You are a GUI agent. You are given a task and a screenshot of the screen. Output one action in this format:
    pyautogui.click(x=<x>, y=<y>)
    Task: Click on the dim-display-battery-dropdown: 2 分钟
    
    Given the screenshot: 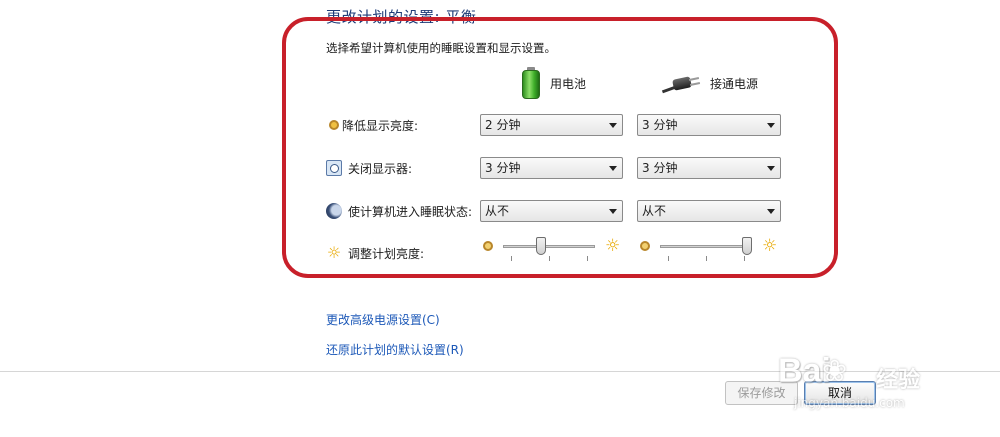 What is the action you would take?
    pyautogui.click(x=551, y=125)
    